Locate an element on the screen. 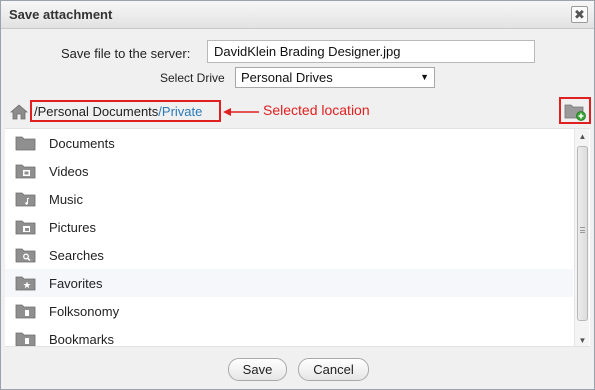 The width and height of the screenshot is (595, 390). close-icon: ✖ is located at coordinates (579, 14).